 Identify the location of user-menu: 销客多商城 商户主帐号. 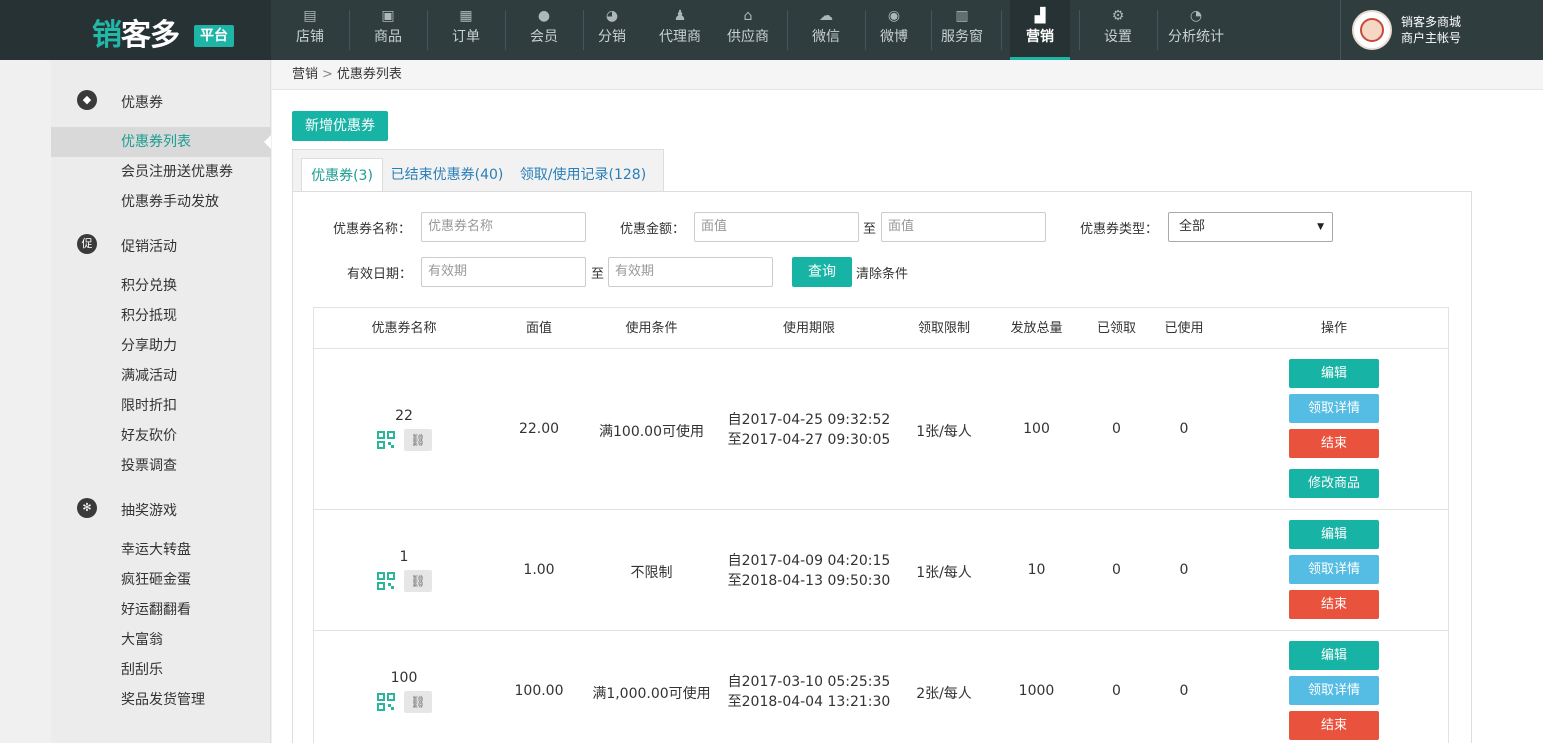
(1441, 30).